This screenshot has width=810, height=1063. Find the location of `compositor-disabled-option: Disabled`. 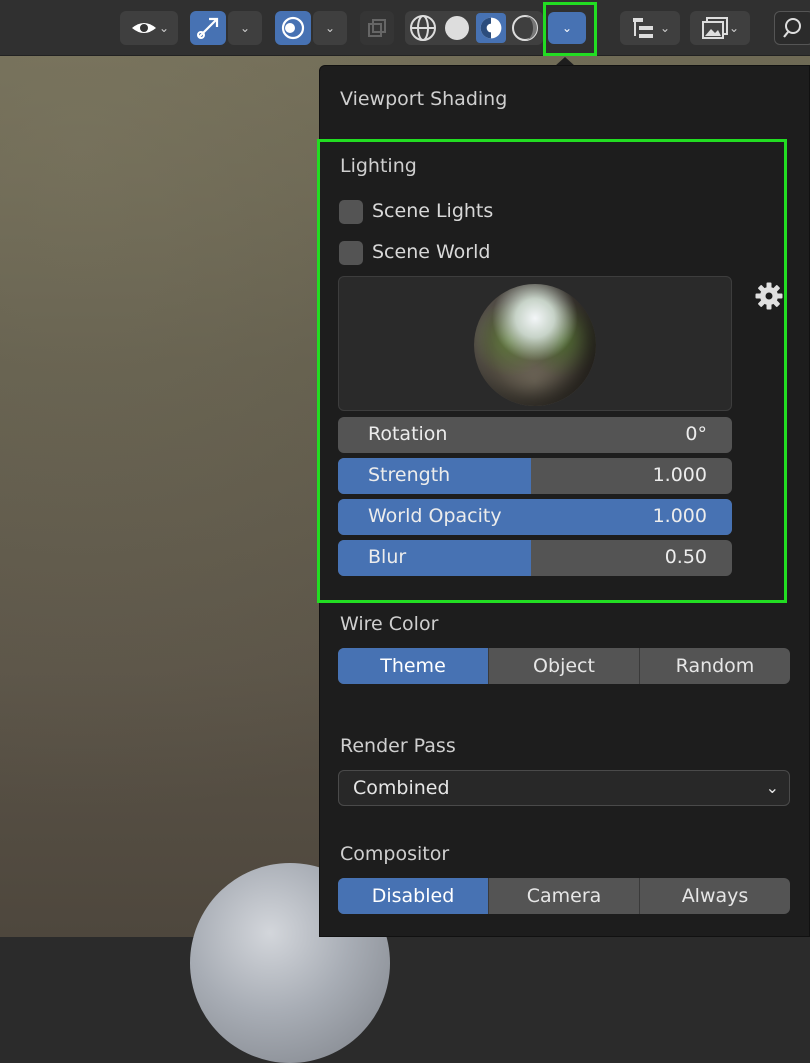

compositor-disabled-option: Disabled is located at coordinates (413, 896).